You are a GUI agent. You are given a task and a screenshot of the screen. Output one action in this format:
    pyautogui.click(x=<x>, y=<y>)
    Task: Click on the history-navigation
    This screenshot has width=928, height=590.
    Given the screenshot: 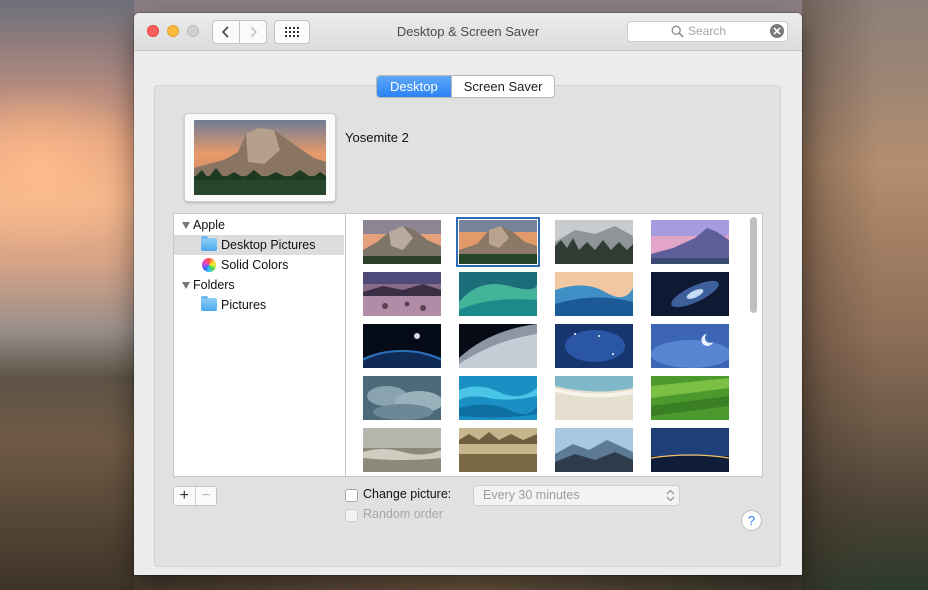 What is the action you would take?
    pyautogui.click(x=239, y=32)
    